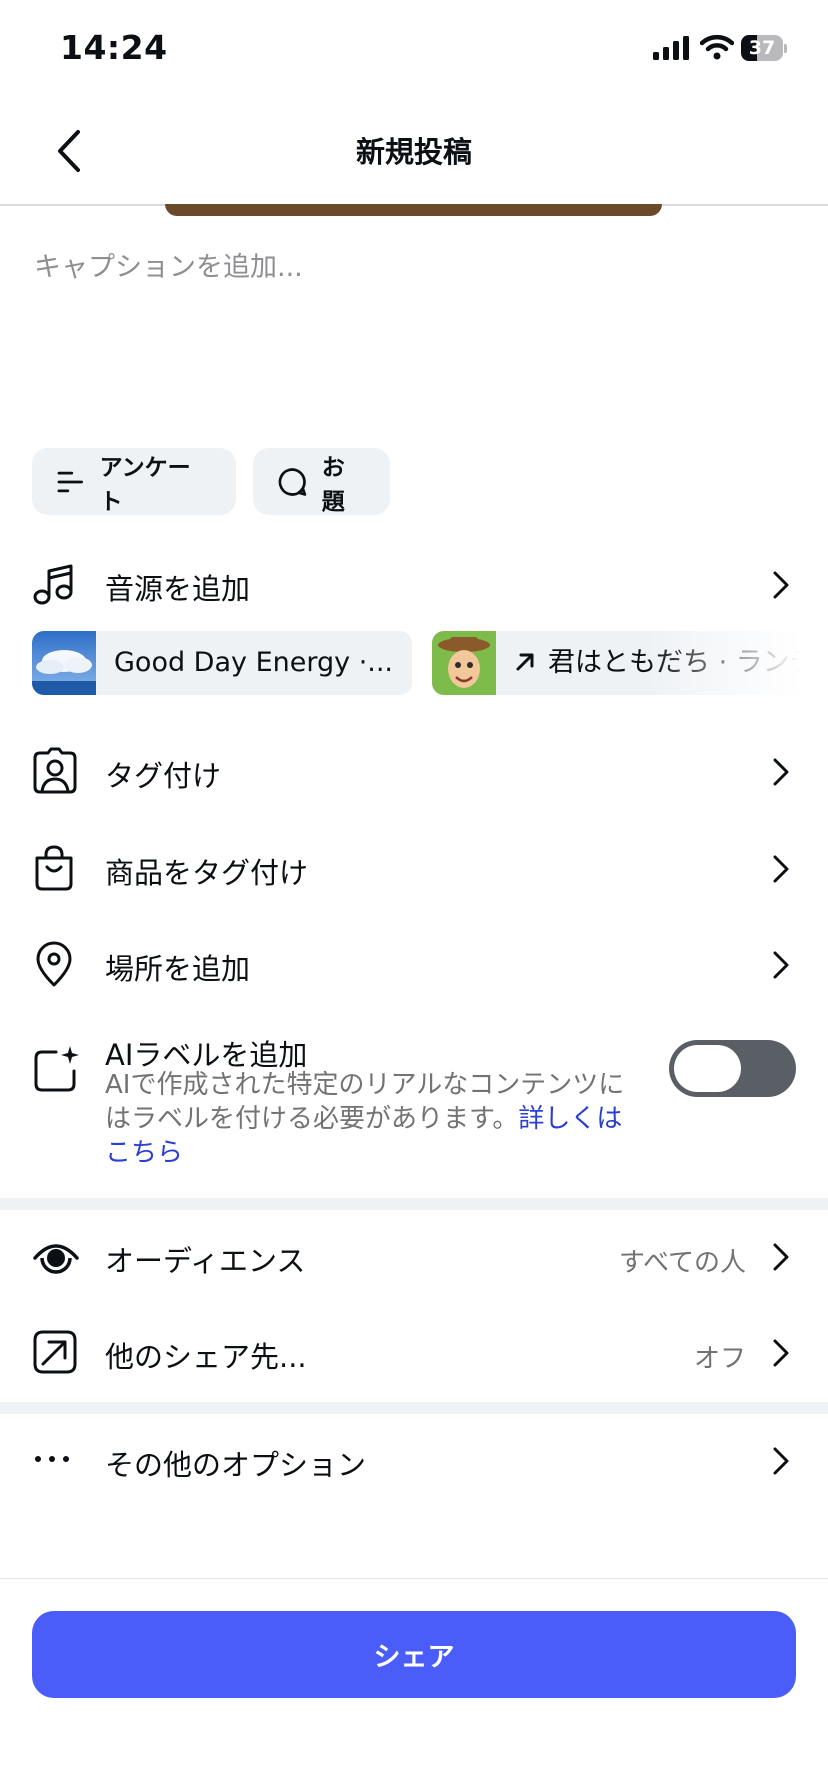  I want to click on music-note-icon, so click(53, 584).